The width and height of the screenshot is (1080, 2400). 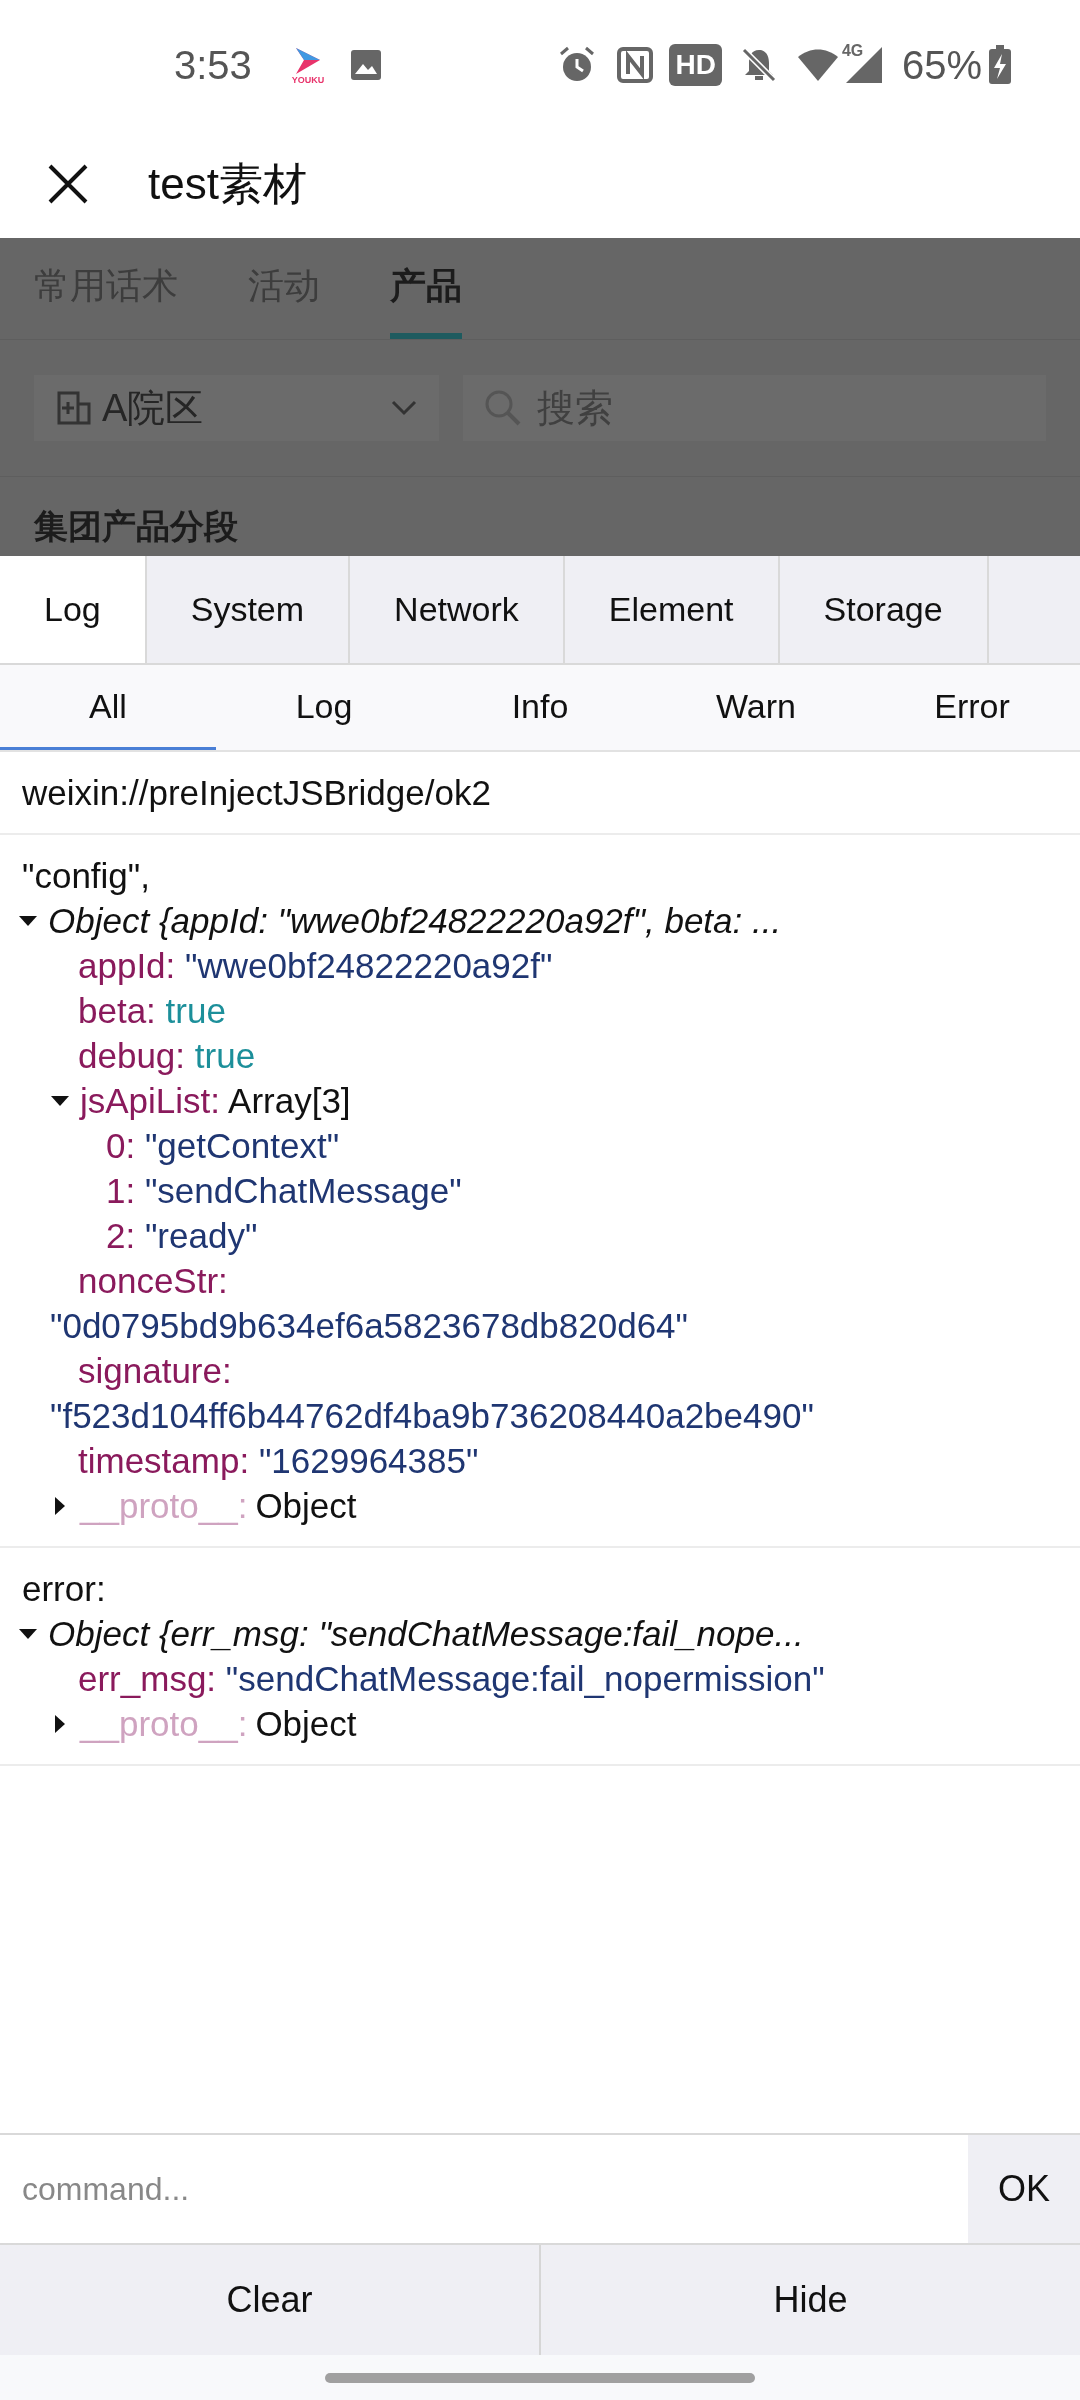 I want to click on property-line: timestamp: "1629964385", so click(x=278, y=1461).